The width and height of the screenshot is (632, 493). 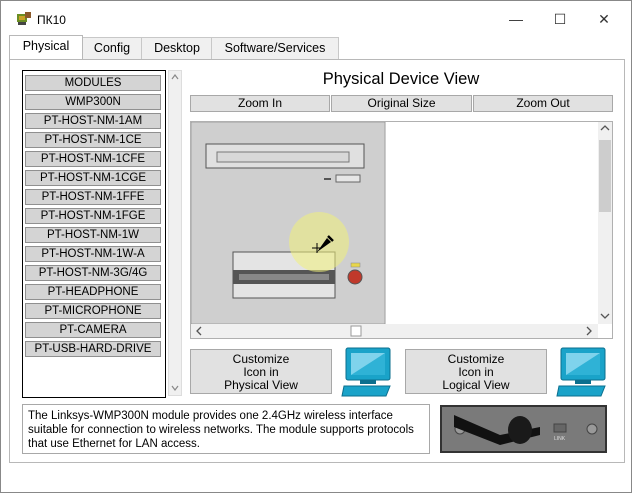 I want to click on tab-software-services: Software/Services, so click(x=275, y=48).